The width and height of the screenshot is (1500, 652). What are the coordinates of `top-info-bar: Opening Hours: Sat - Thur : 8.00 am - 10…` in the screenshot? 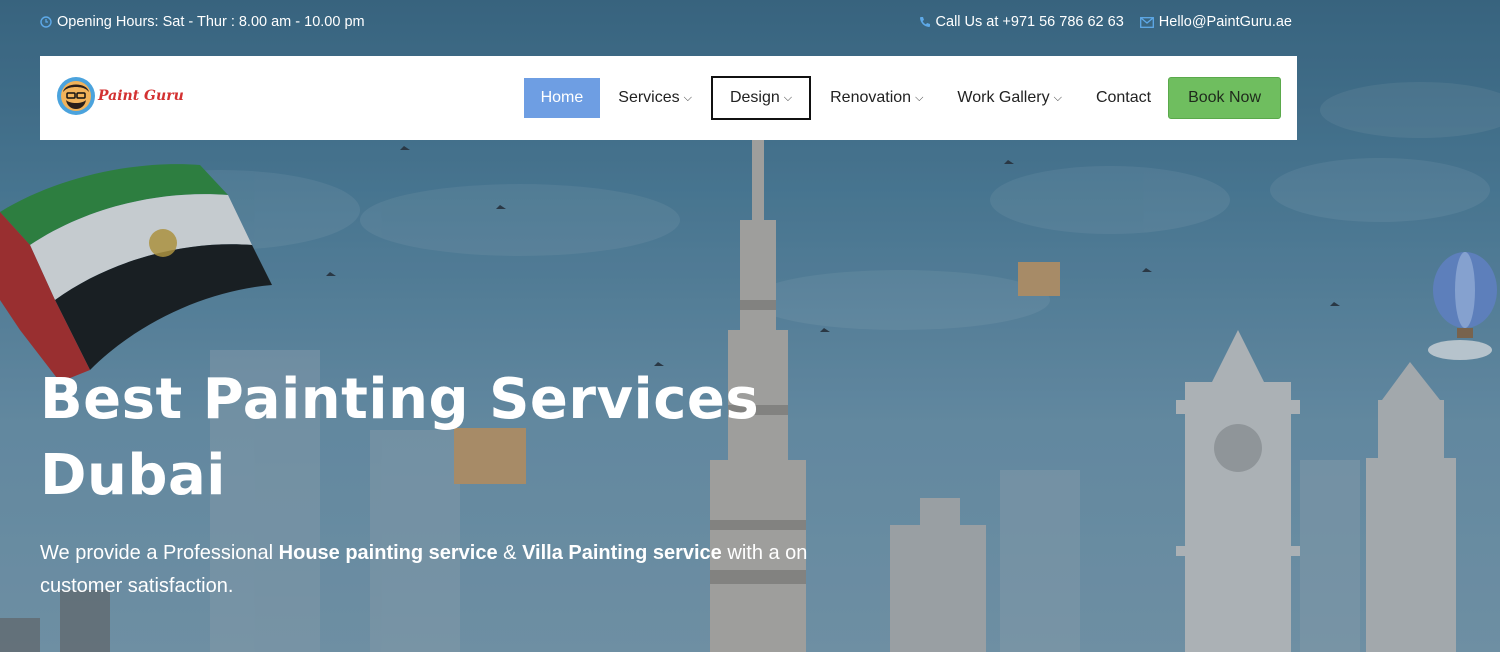 It's located at (750, 23).